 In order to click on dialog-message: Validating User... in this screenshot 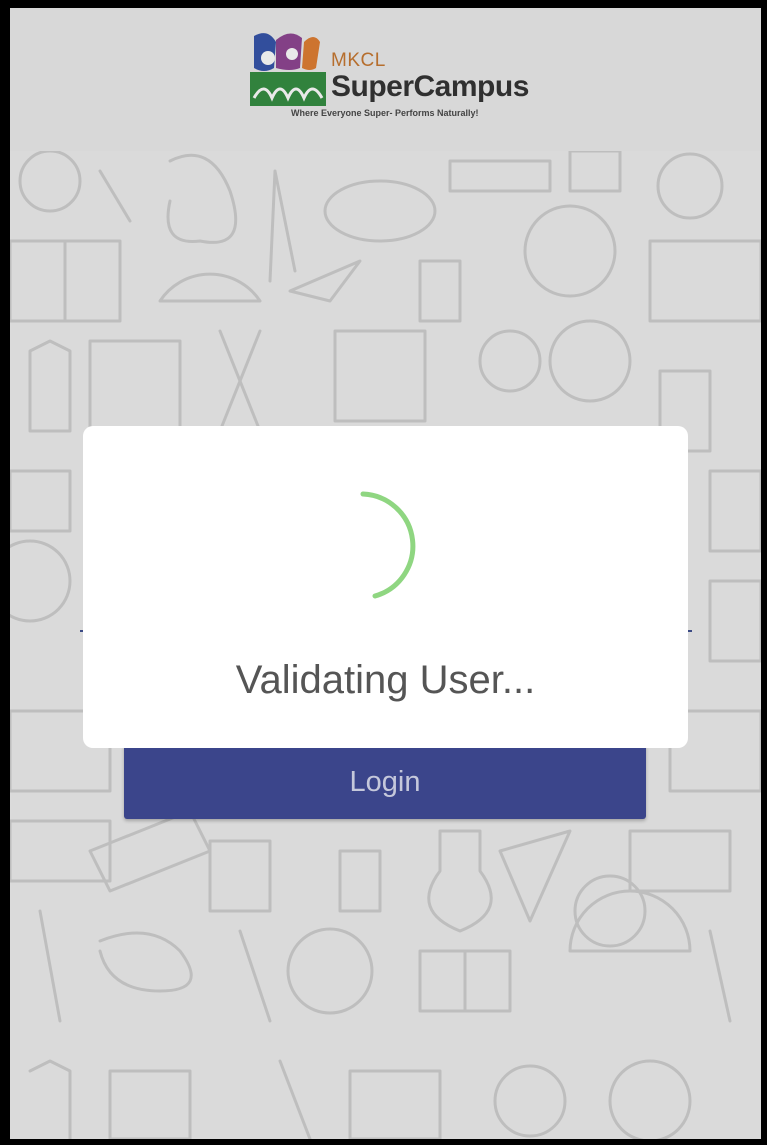, I will do `click(385, 680)`.